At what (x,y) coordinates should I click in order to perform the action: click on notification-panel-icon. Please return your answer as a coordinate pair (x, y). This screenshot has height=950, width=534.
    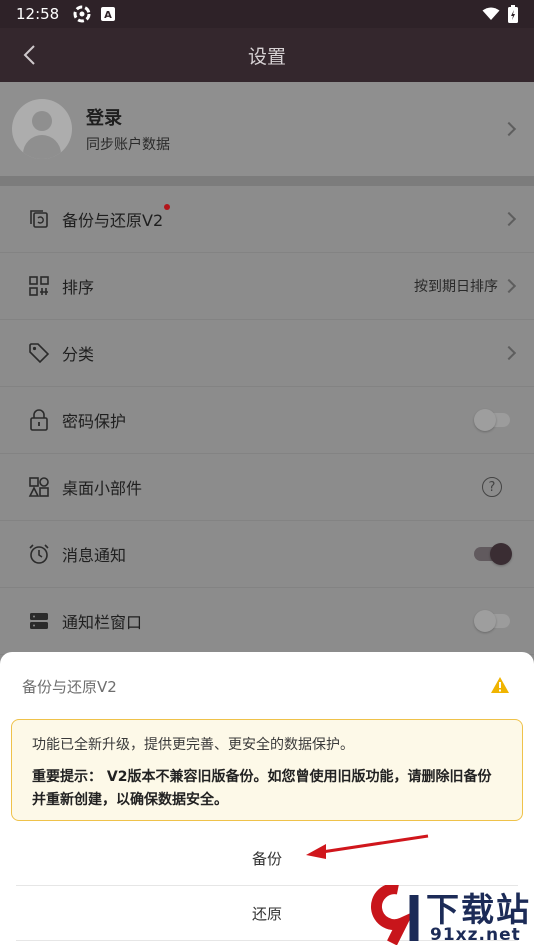
    Looking at the image, I should click on (39, 621).